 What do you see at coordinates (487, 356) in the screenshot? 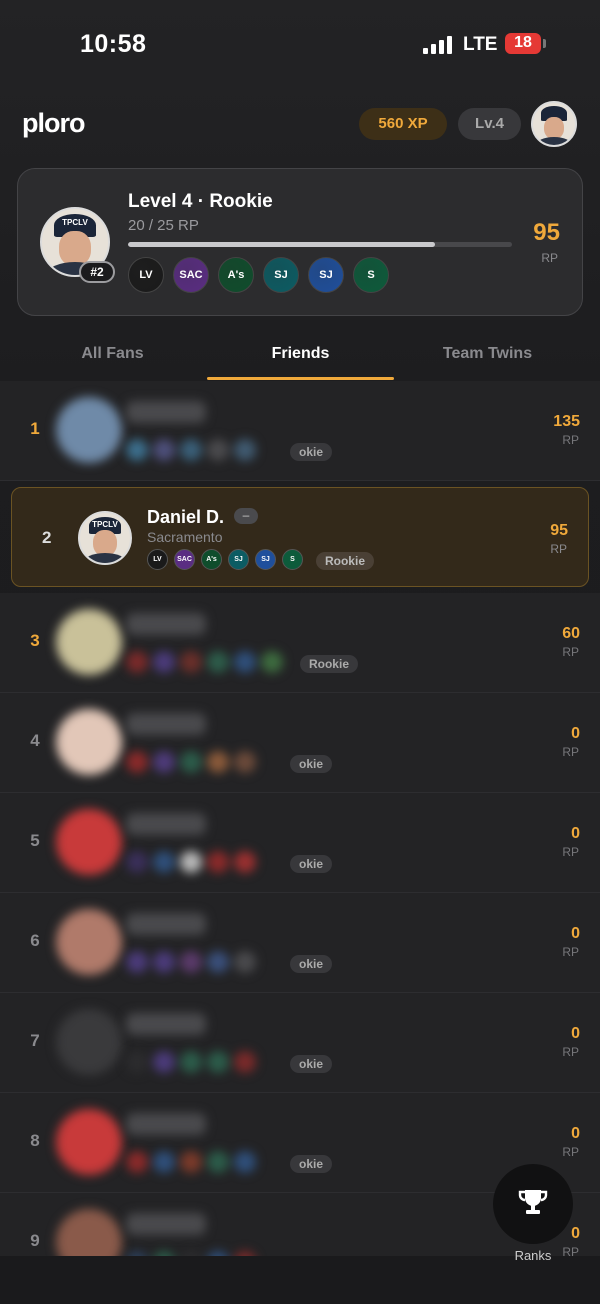
I see `tab-team-twins: Team Twins` at bounding box center [487, 356].